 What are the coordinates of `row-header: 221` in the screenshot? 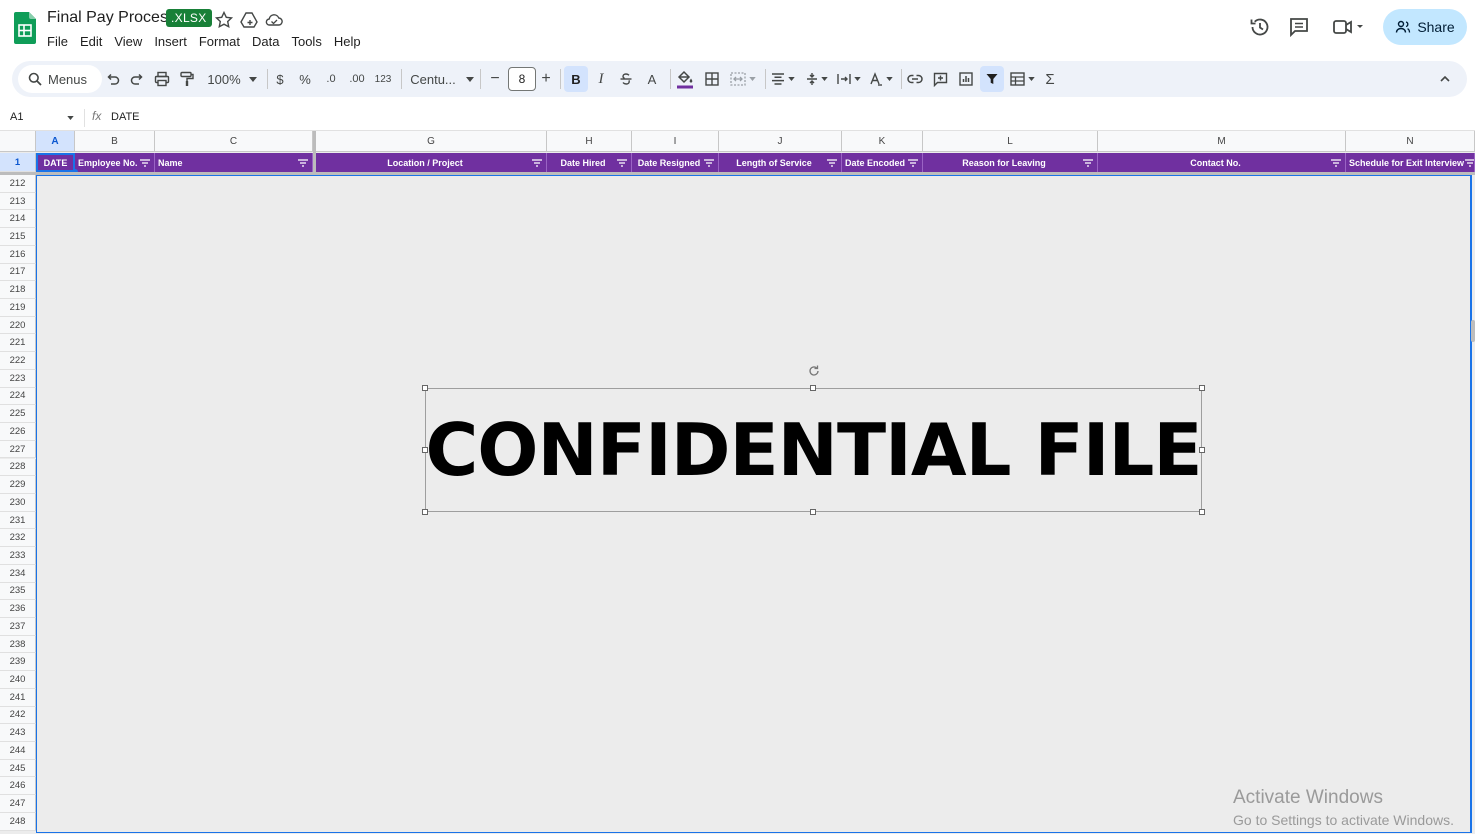 It's located at (18, 343).